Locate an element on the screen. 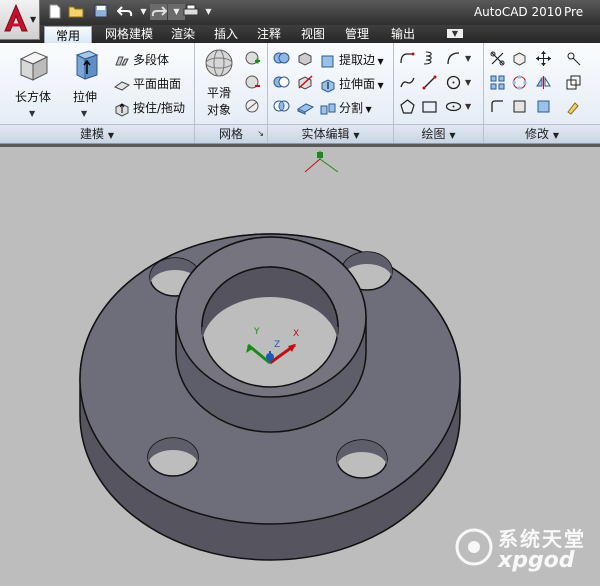  panel-title-modeling-label: 建模 is located at coordinates (92, 134).